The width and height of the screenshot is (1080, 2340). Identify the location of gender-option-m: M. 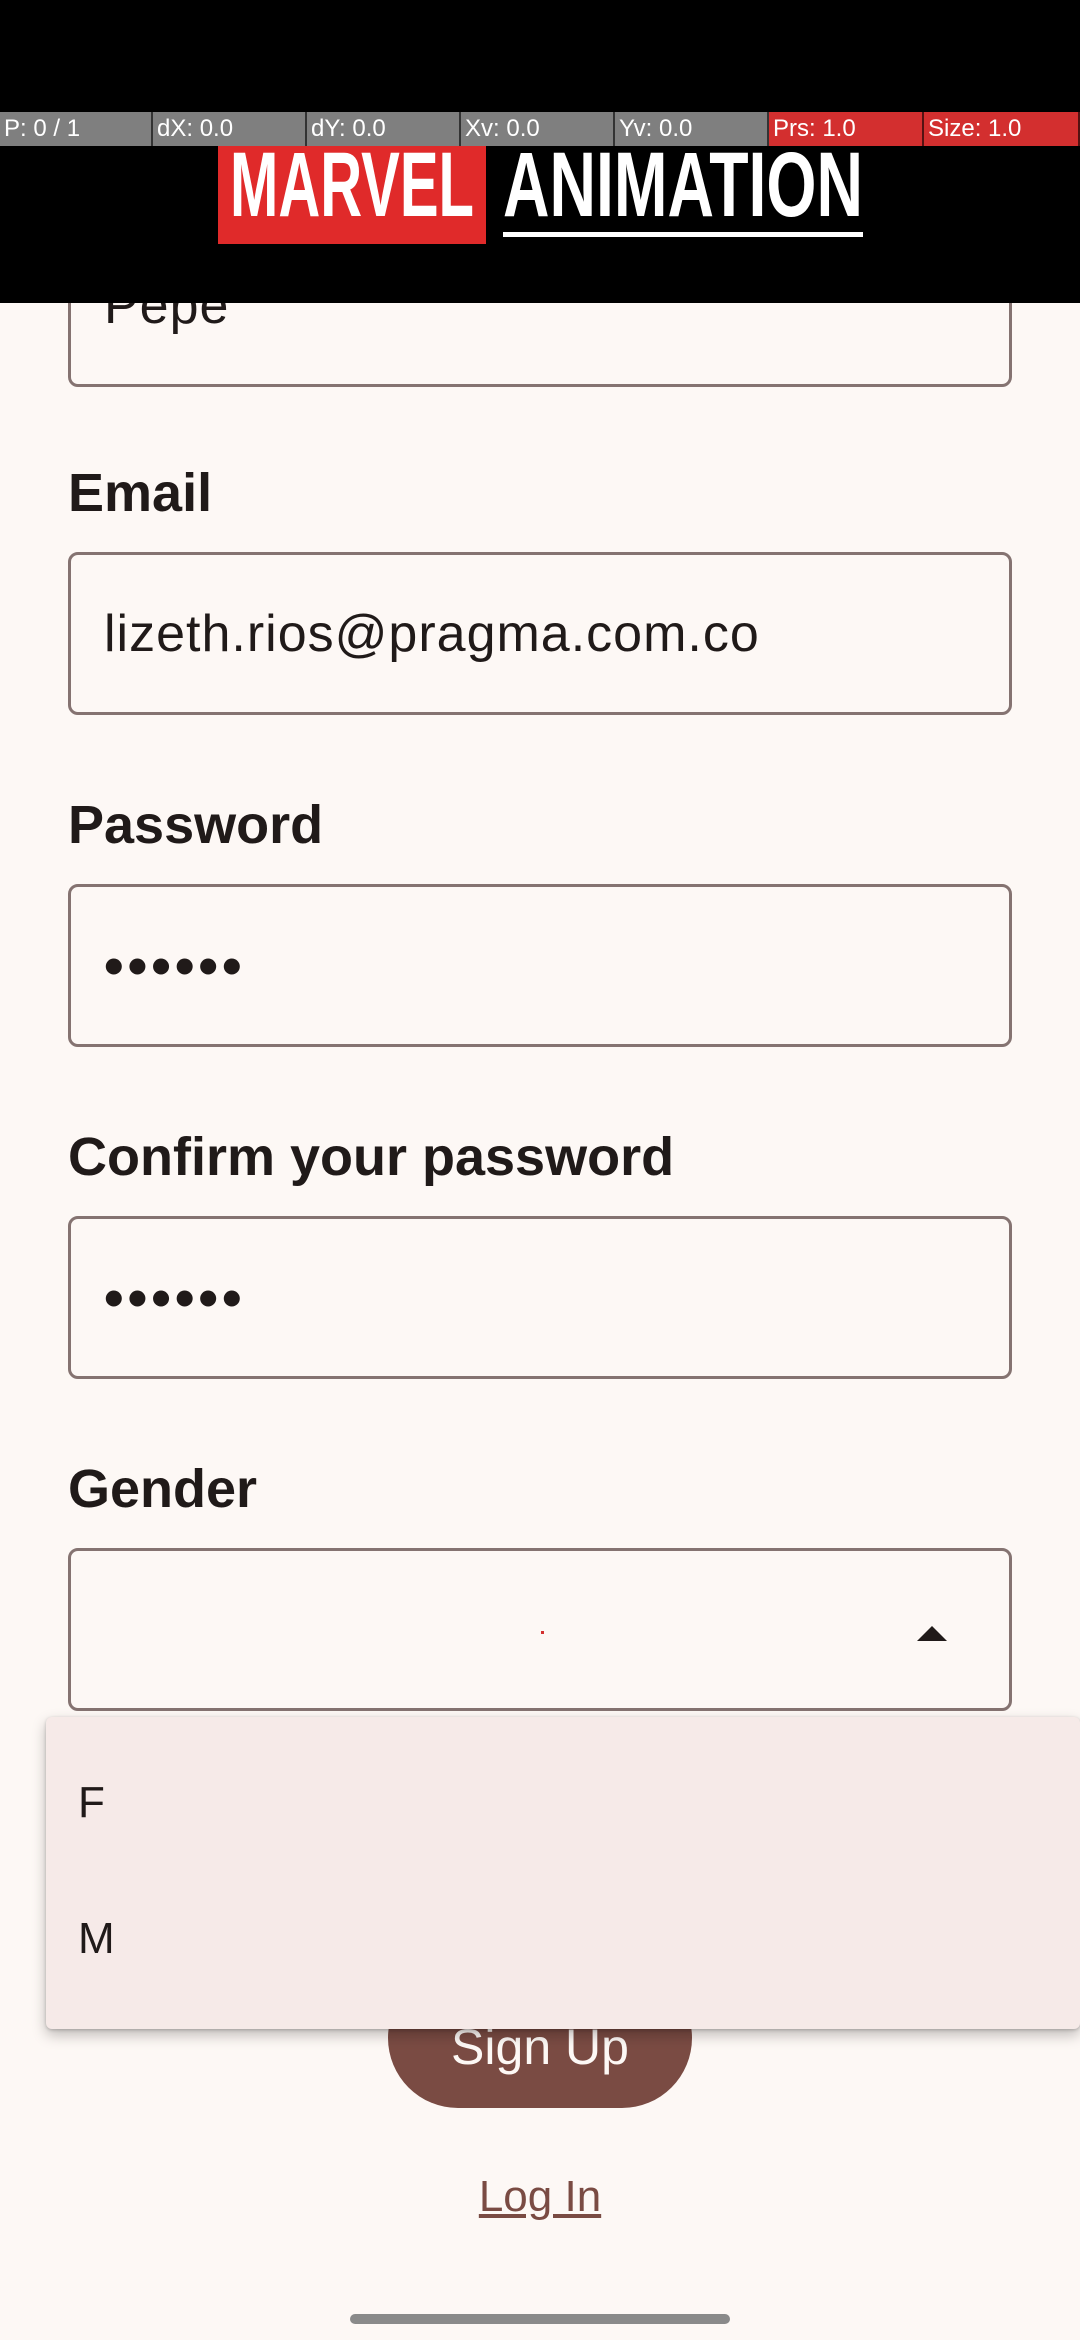
(563, 1939).